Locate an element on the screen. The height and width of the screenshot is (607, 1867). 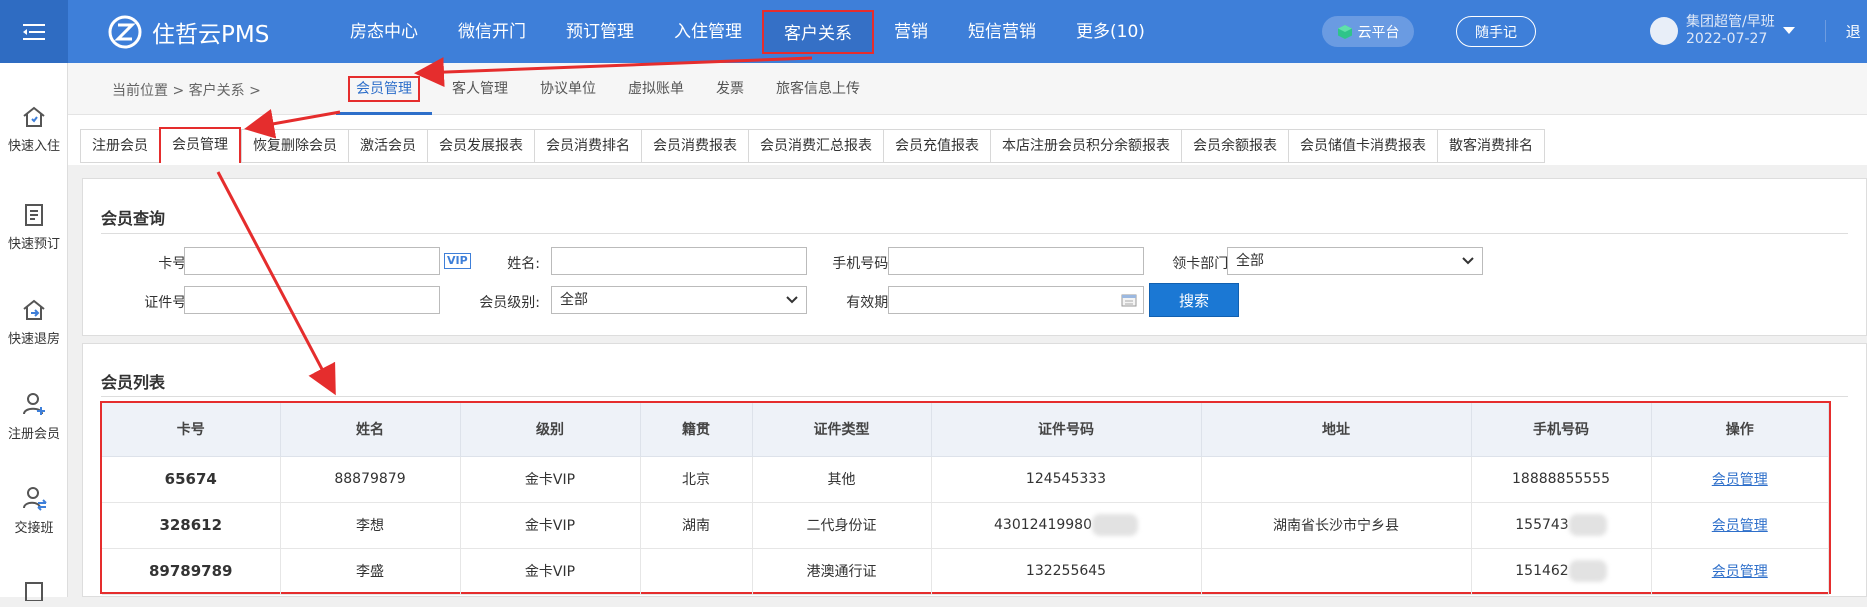
avatar is located at coordinates (1664, 31).